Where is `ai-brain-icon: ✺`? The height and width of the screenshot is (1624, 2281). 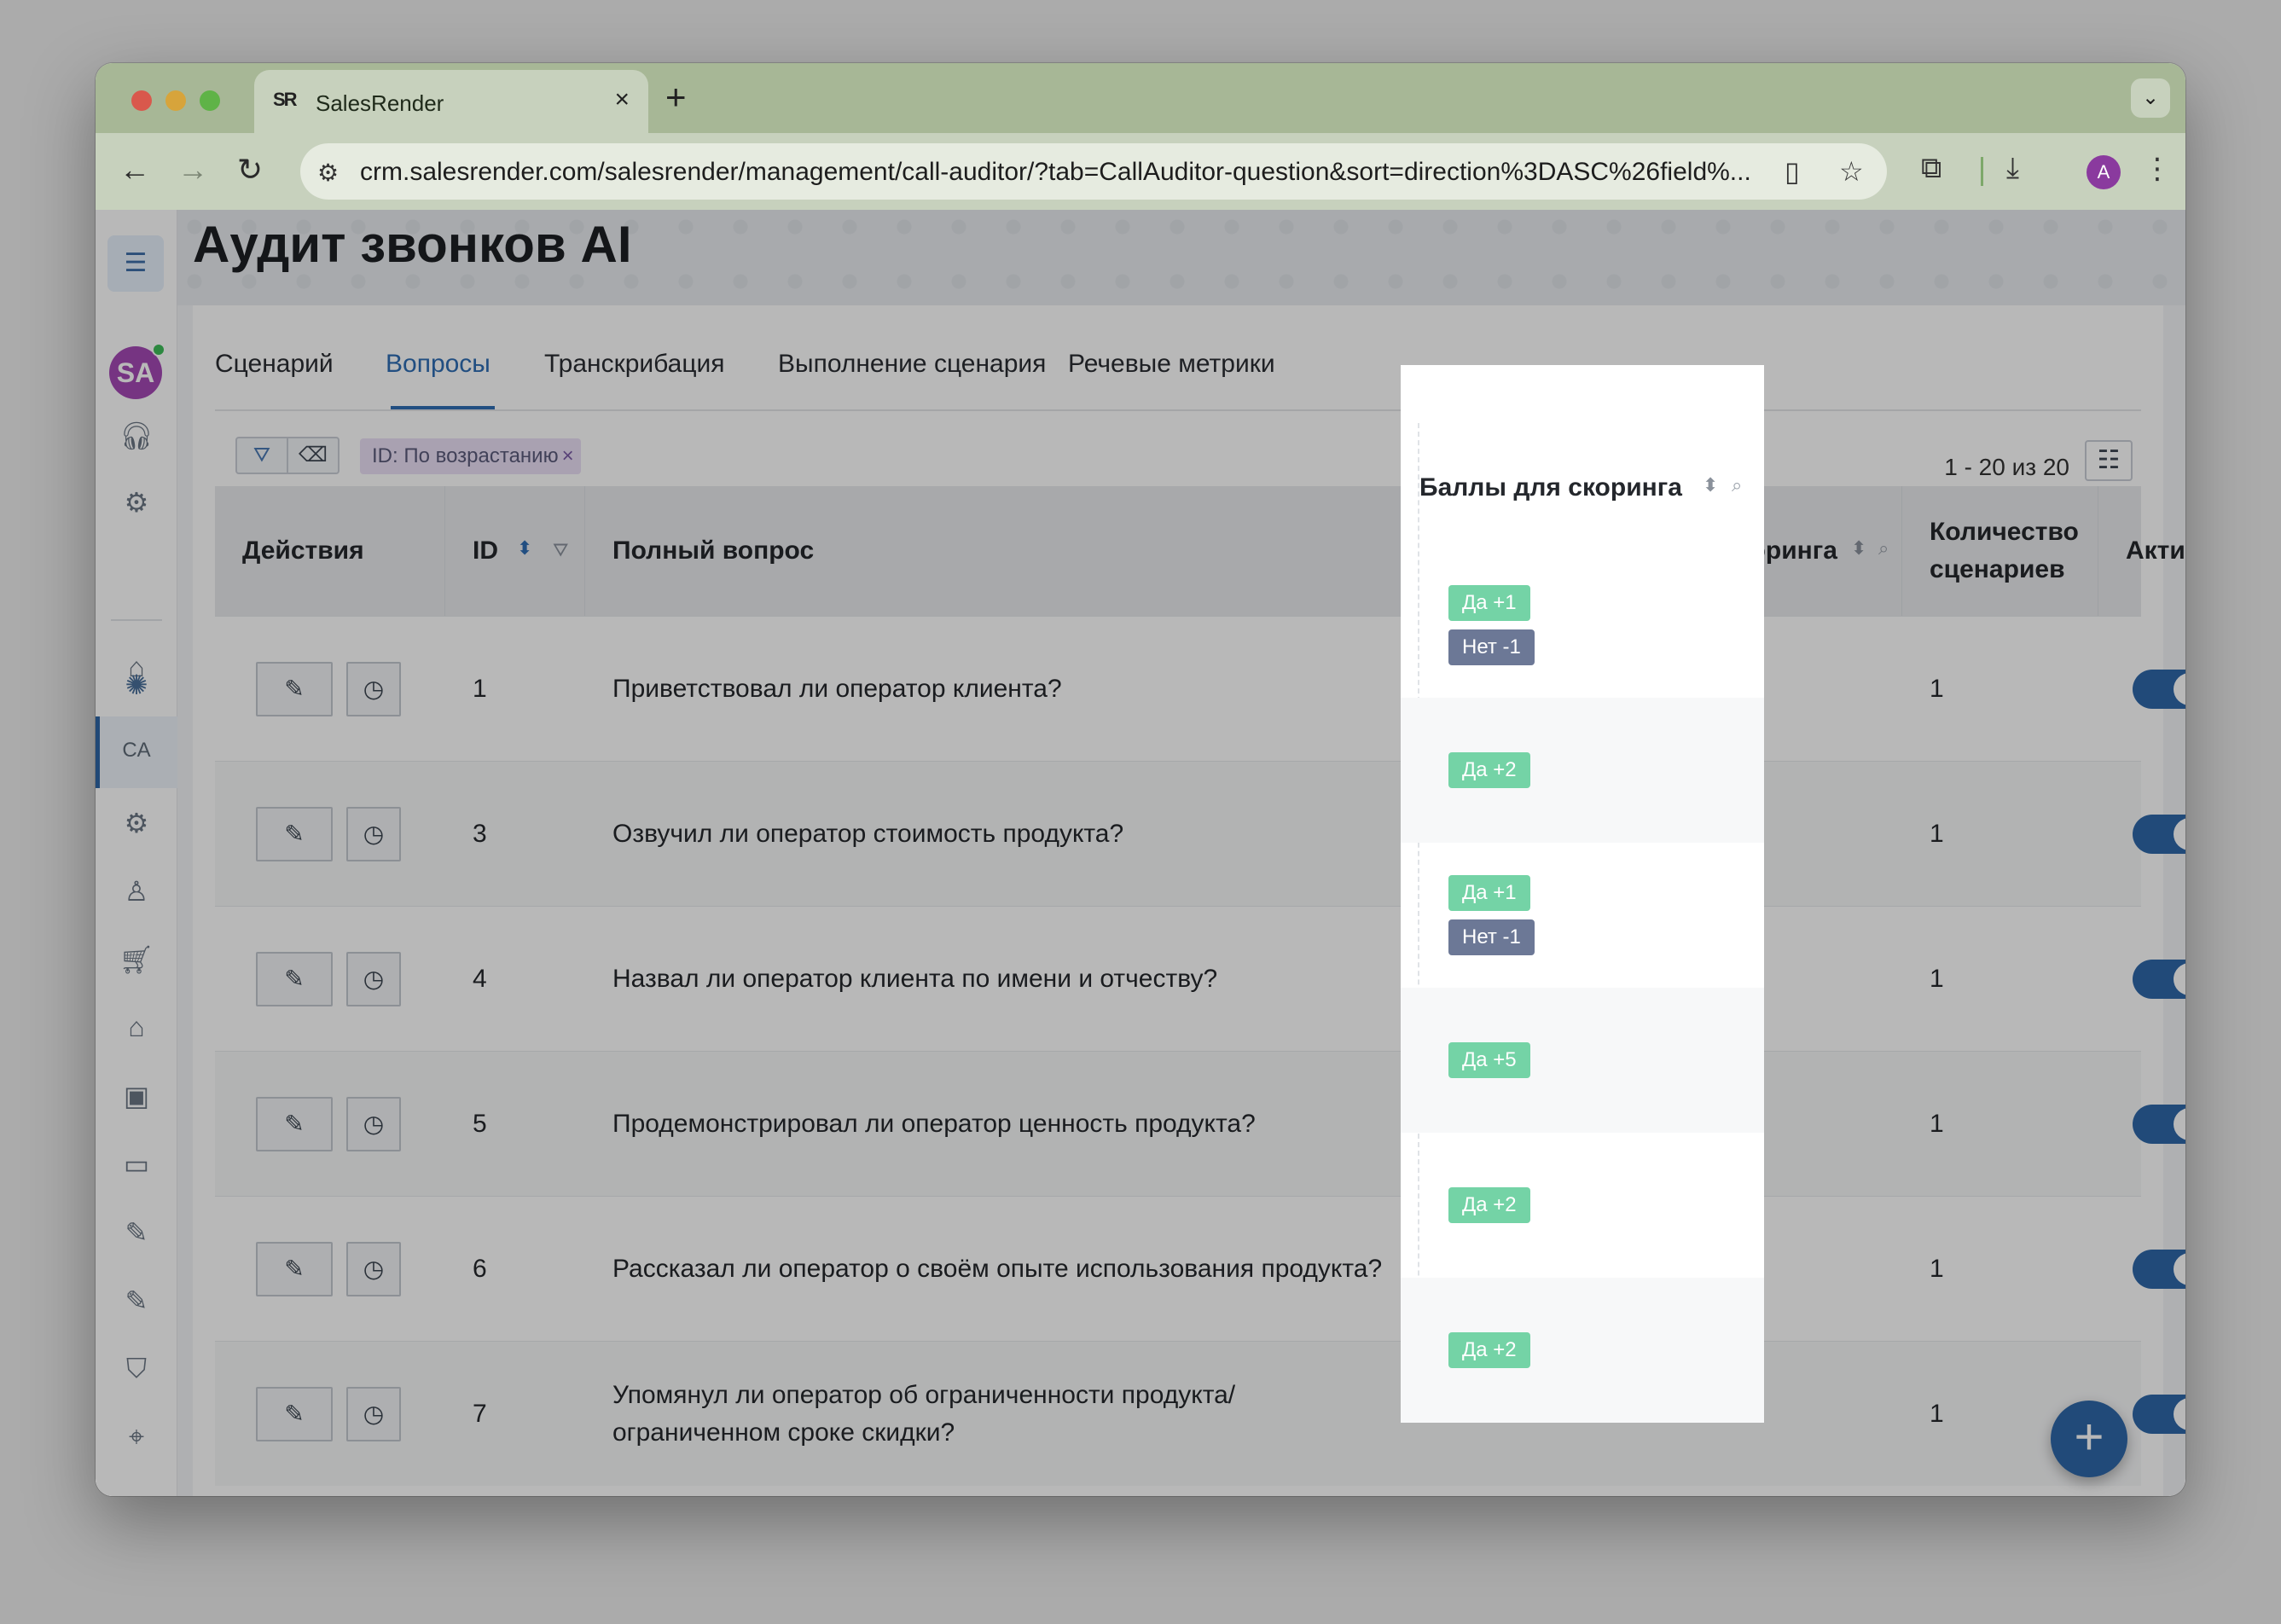
ai-brain-icon: ✺ is located at coordinates (137, 685).